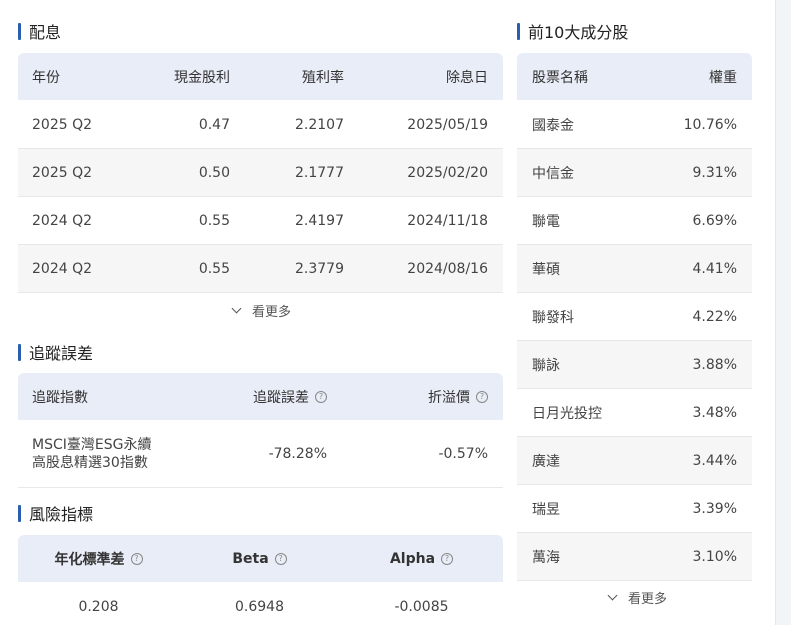 This screenshot has height=625, width=791. Describe the element at coordinates (463, 454) in the screenshot. I see `premium-cell: -0.57%` at that location.